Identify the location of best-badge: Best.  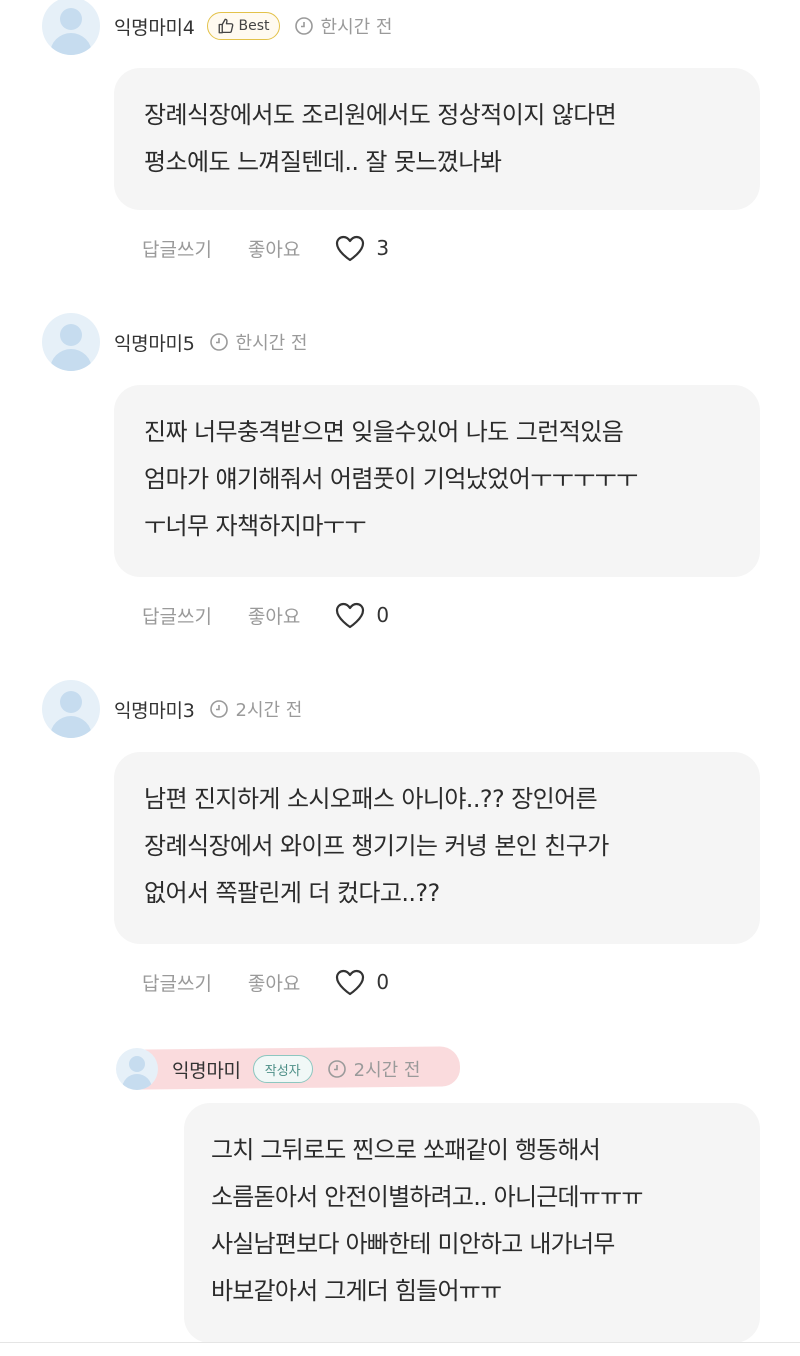
(243, 26).